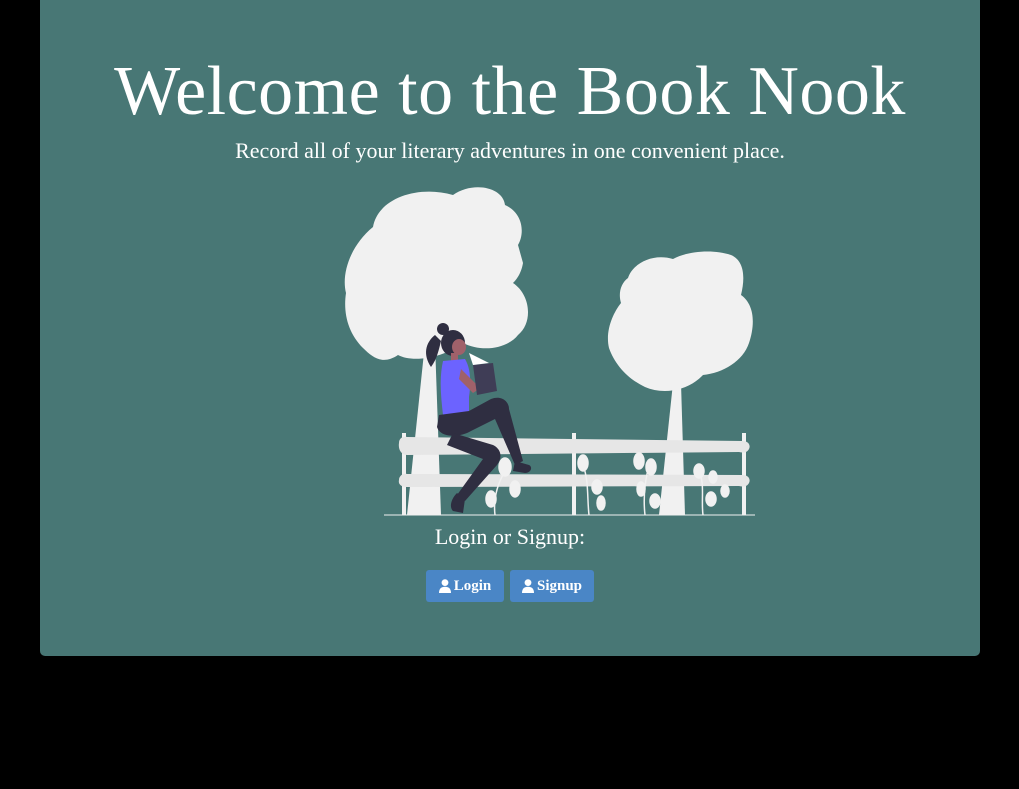  I want to click on left-tree-trunk, so click(424, 429).